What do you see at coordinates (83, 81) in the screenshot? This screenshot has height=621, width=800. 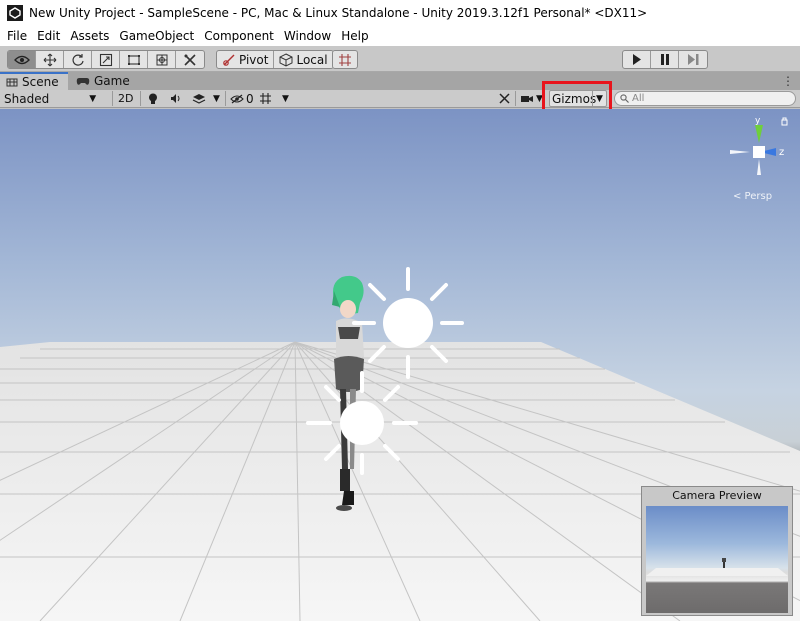 I see `gamepad-icon` at bounding box center [83, 81].